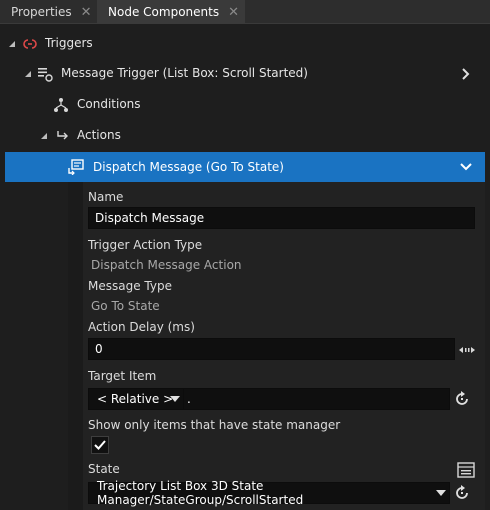 The height and width of the screenshot is (510, 490). What do you see at coordinates (245, 136) in the screenshot?
I see `tree-row-actions: Actions` at bounding box center [245, 136].